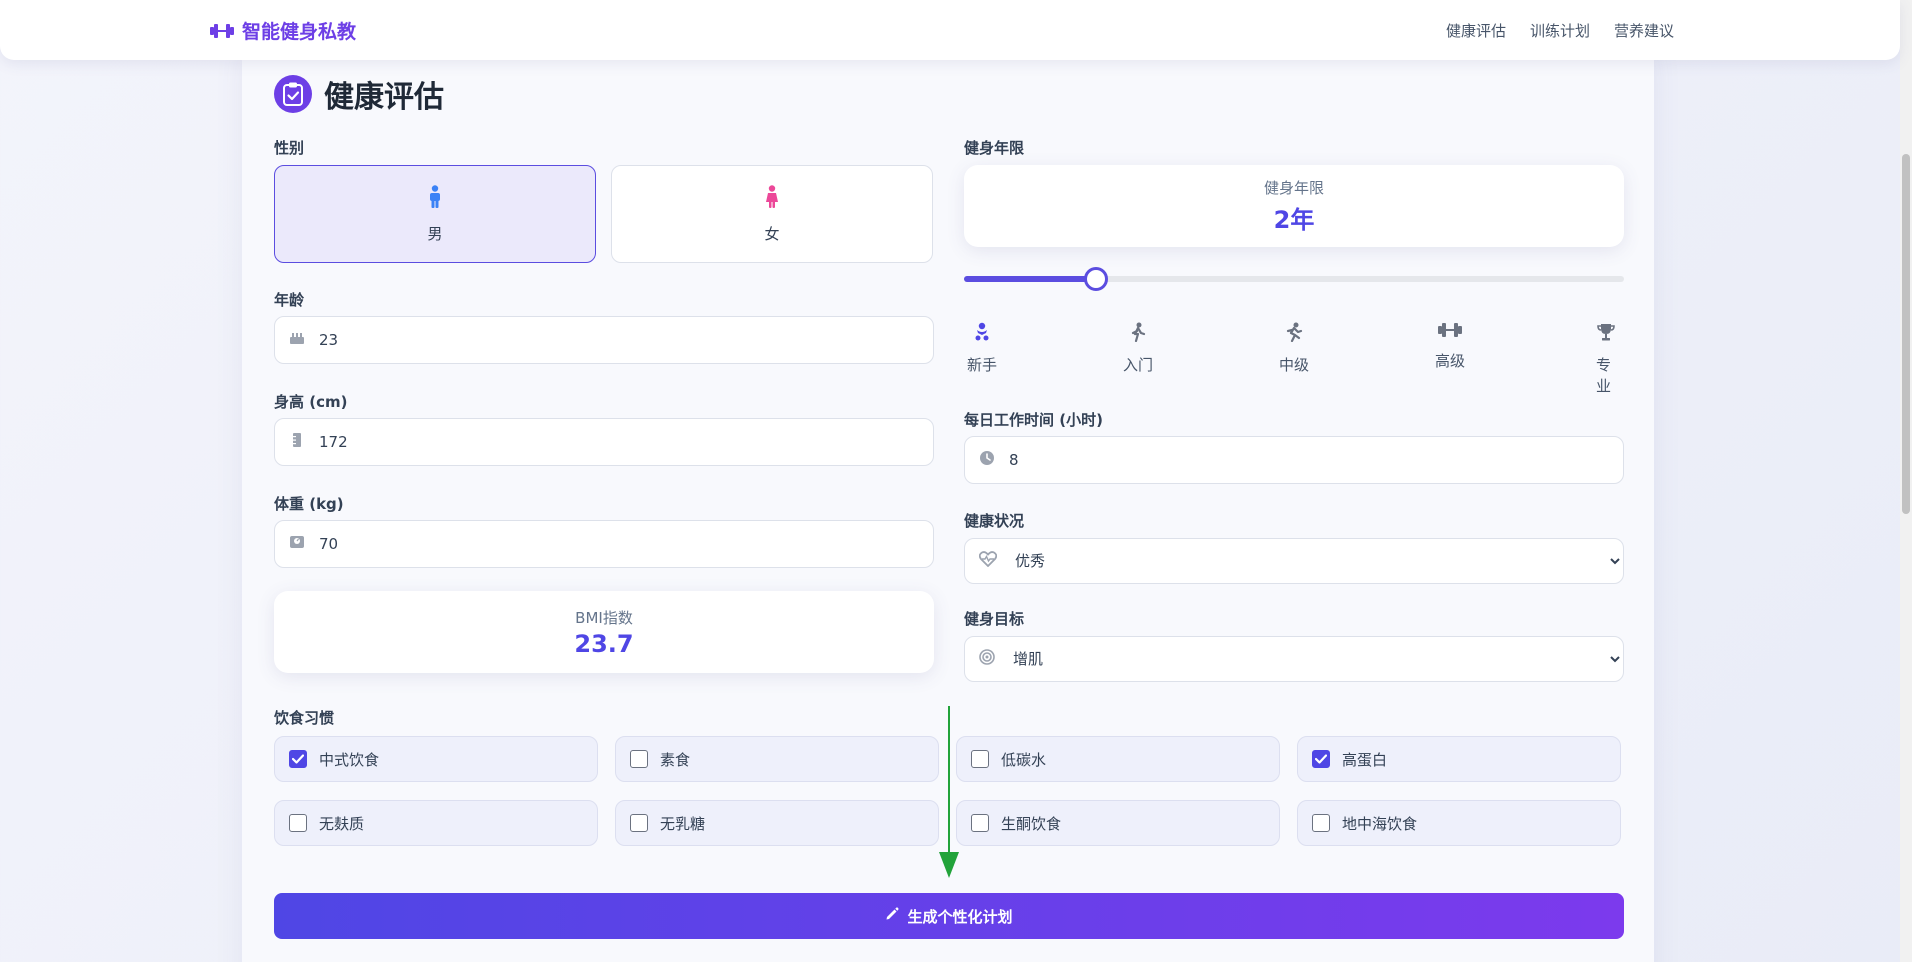 This screenshot has height=962, width=1912. What do you see at coordinates (987, 659) in the screenshot?
I see `target-icon` at bounding box center [987, 659].